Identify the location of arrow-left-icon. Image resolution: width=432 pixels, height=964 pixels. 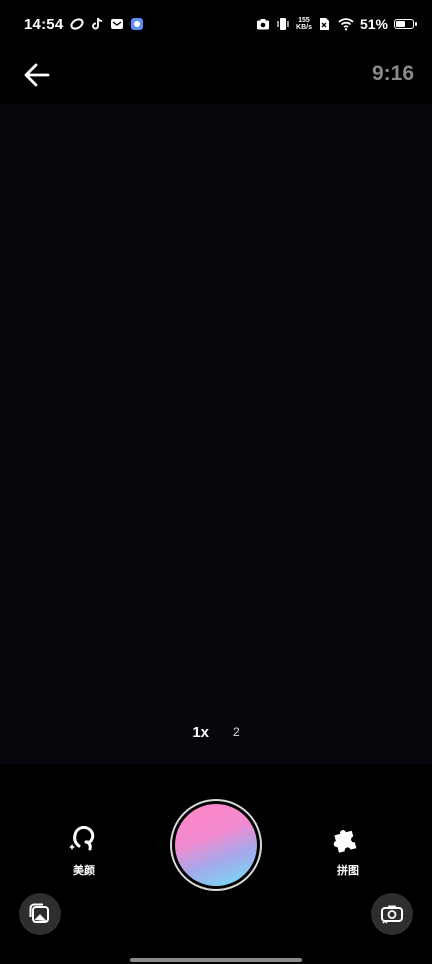
(37, 75).